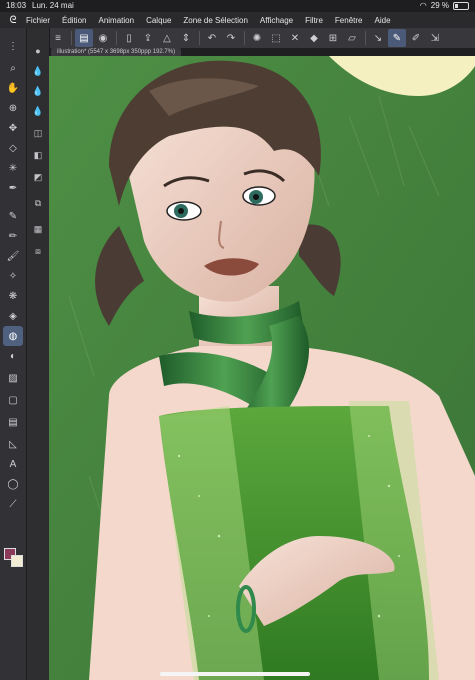  I want to click on sub-tool-droplet-2-icon: 💧, so click(38, 91).